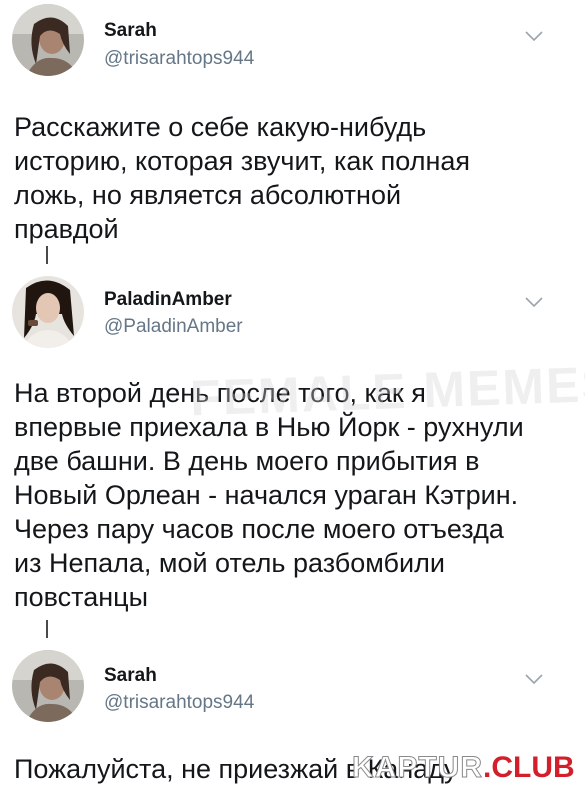  What do you see at coordinates (168, 300) in the screenshot?
I see `author-name: PaladinAmber` at bounding box center [168, 300].